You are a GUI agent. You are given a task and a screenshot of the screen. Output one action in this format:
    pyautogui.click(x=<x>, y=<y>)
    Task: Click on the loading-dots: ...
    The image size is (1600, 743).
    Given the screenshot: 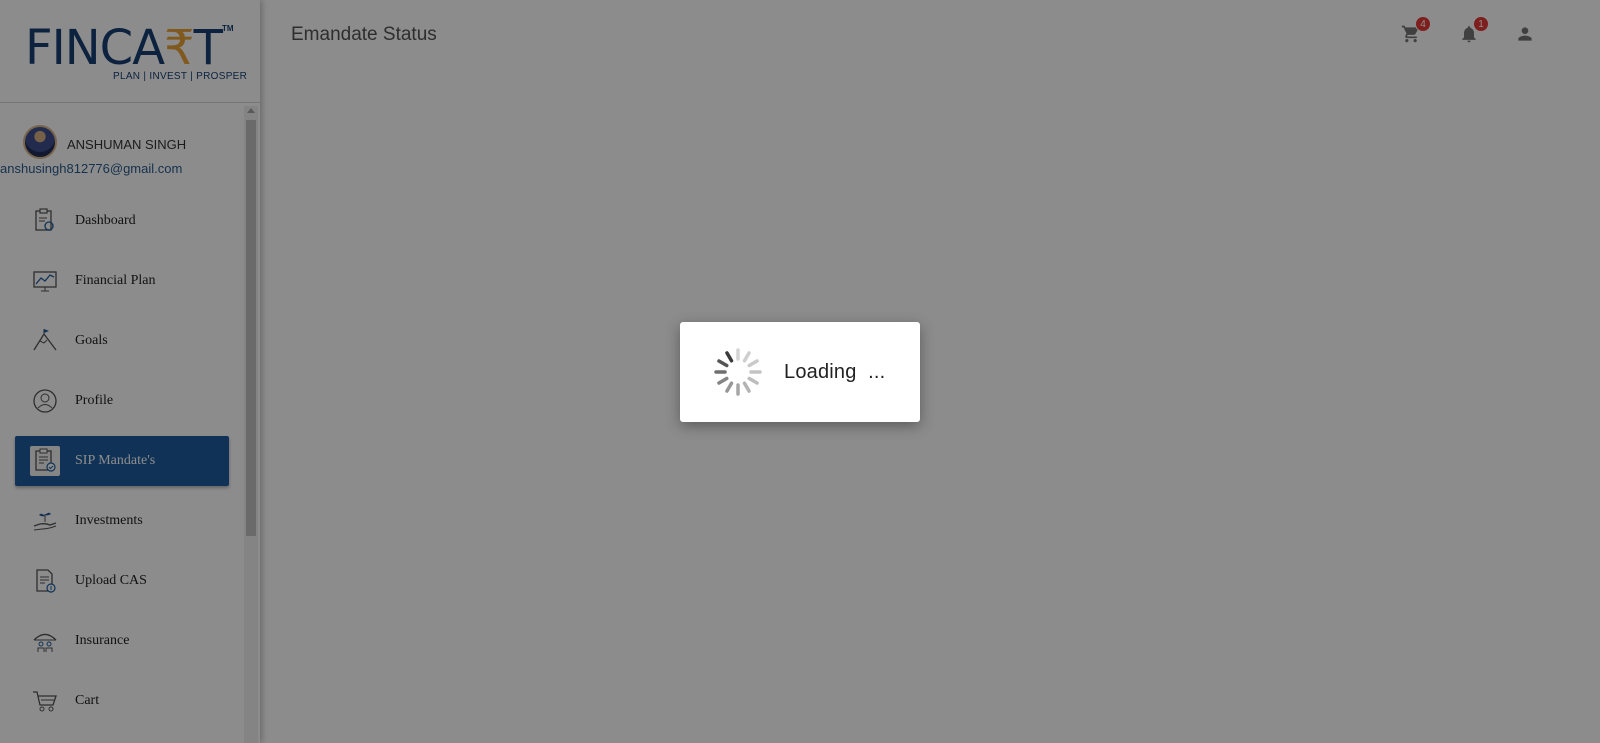 What is the action you would take?
    pyautogui.click(x=877, y=372)
    